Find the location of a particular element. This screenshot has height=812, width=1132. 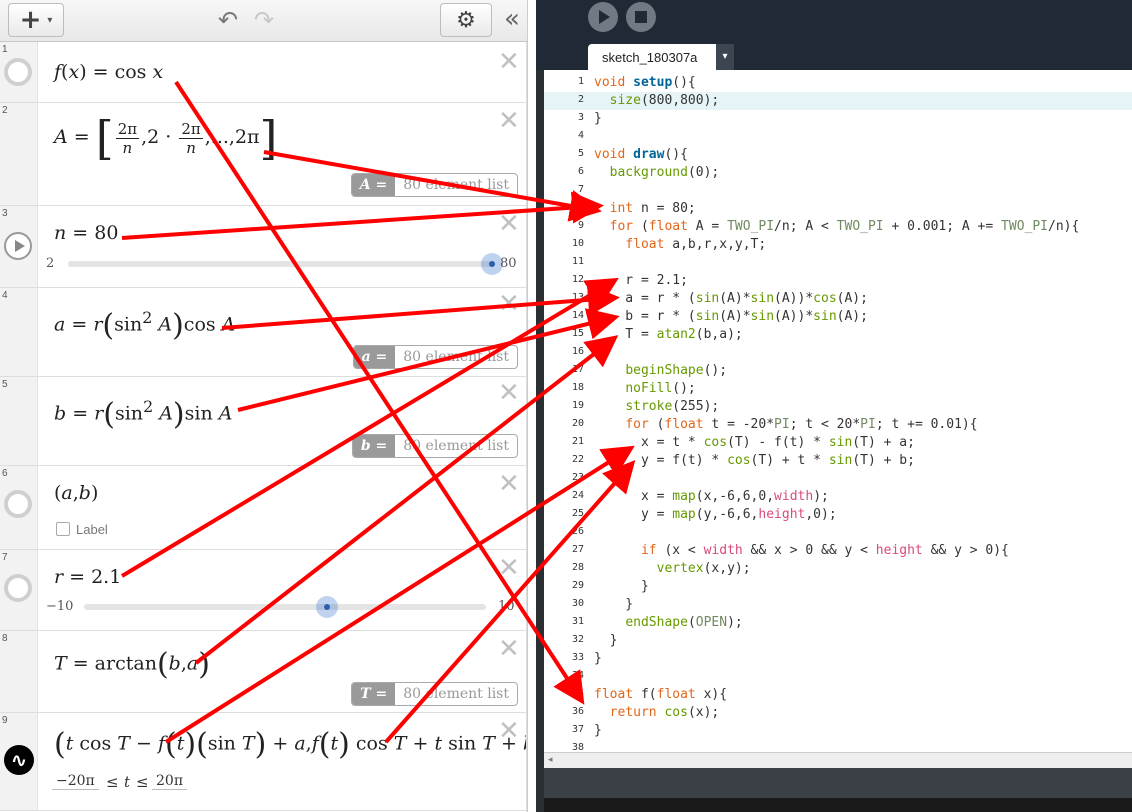

run-button is located at coordinates (603, 17).